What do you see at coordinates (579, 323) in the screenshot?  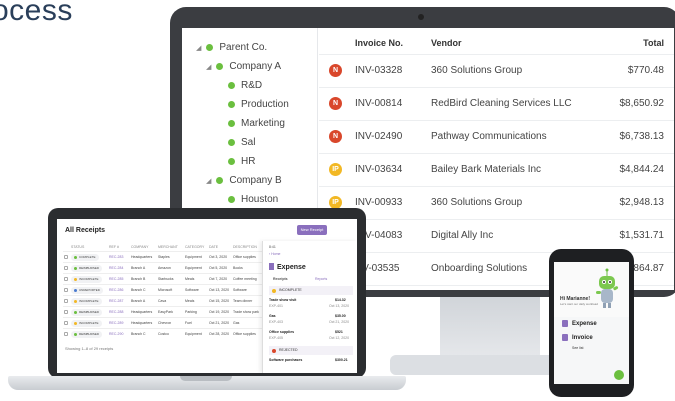 I see `phone-menu-expense: Expense` at bounding box center [579, 323].